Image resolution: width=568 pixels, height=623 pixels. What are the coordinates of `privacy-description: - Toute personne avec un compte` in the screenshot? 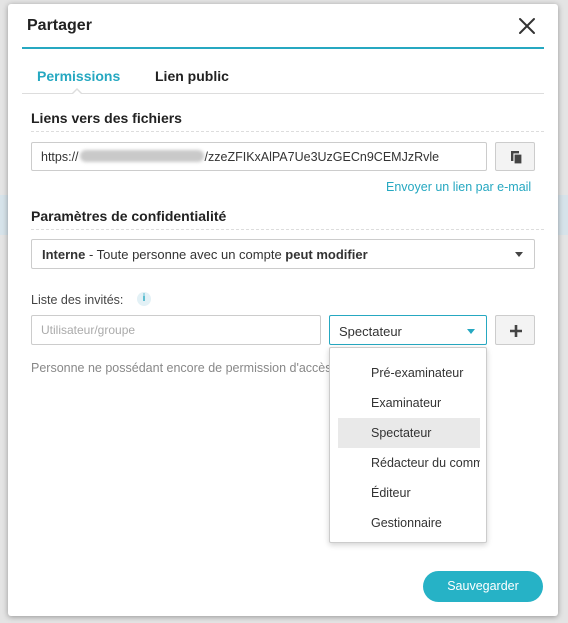 It's located at (185, 254).